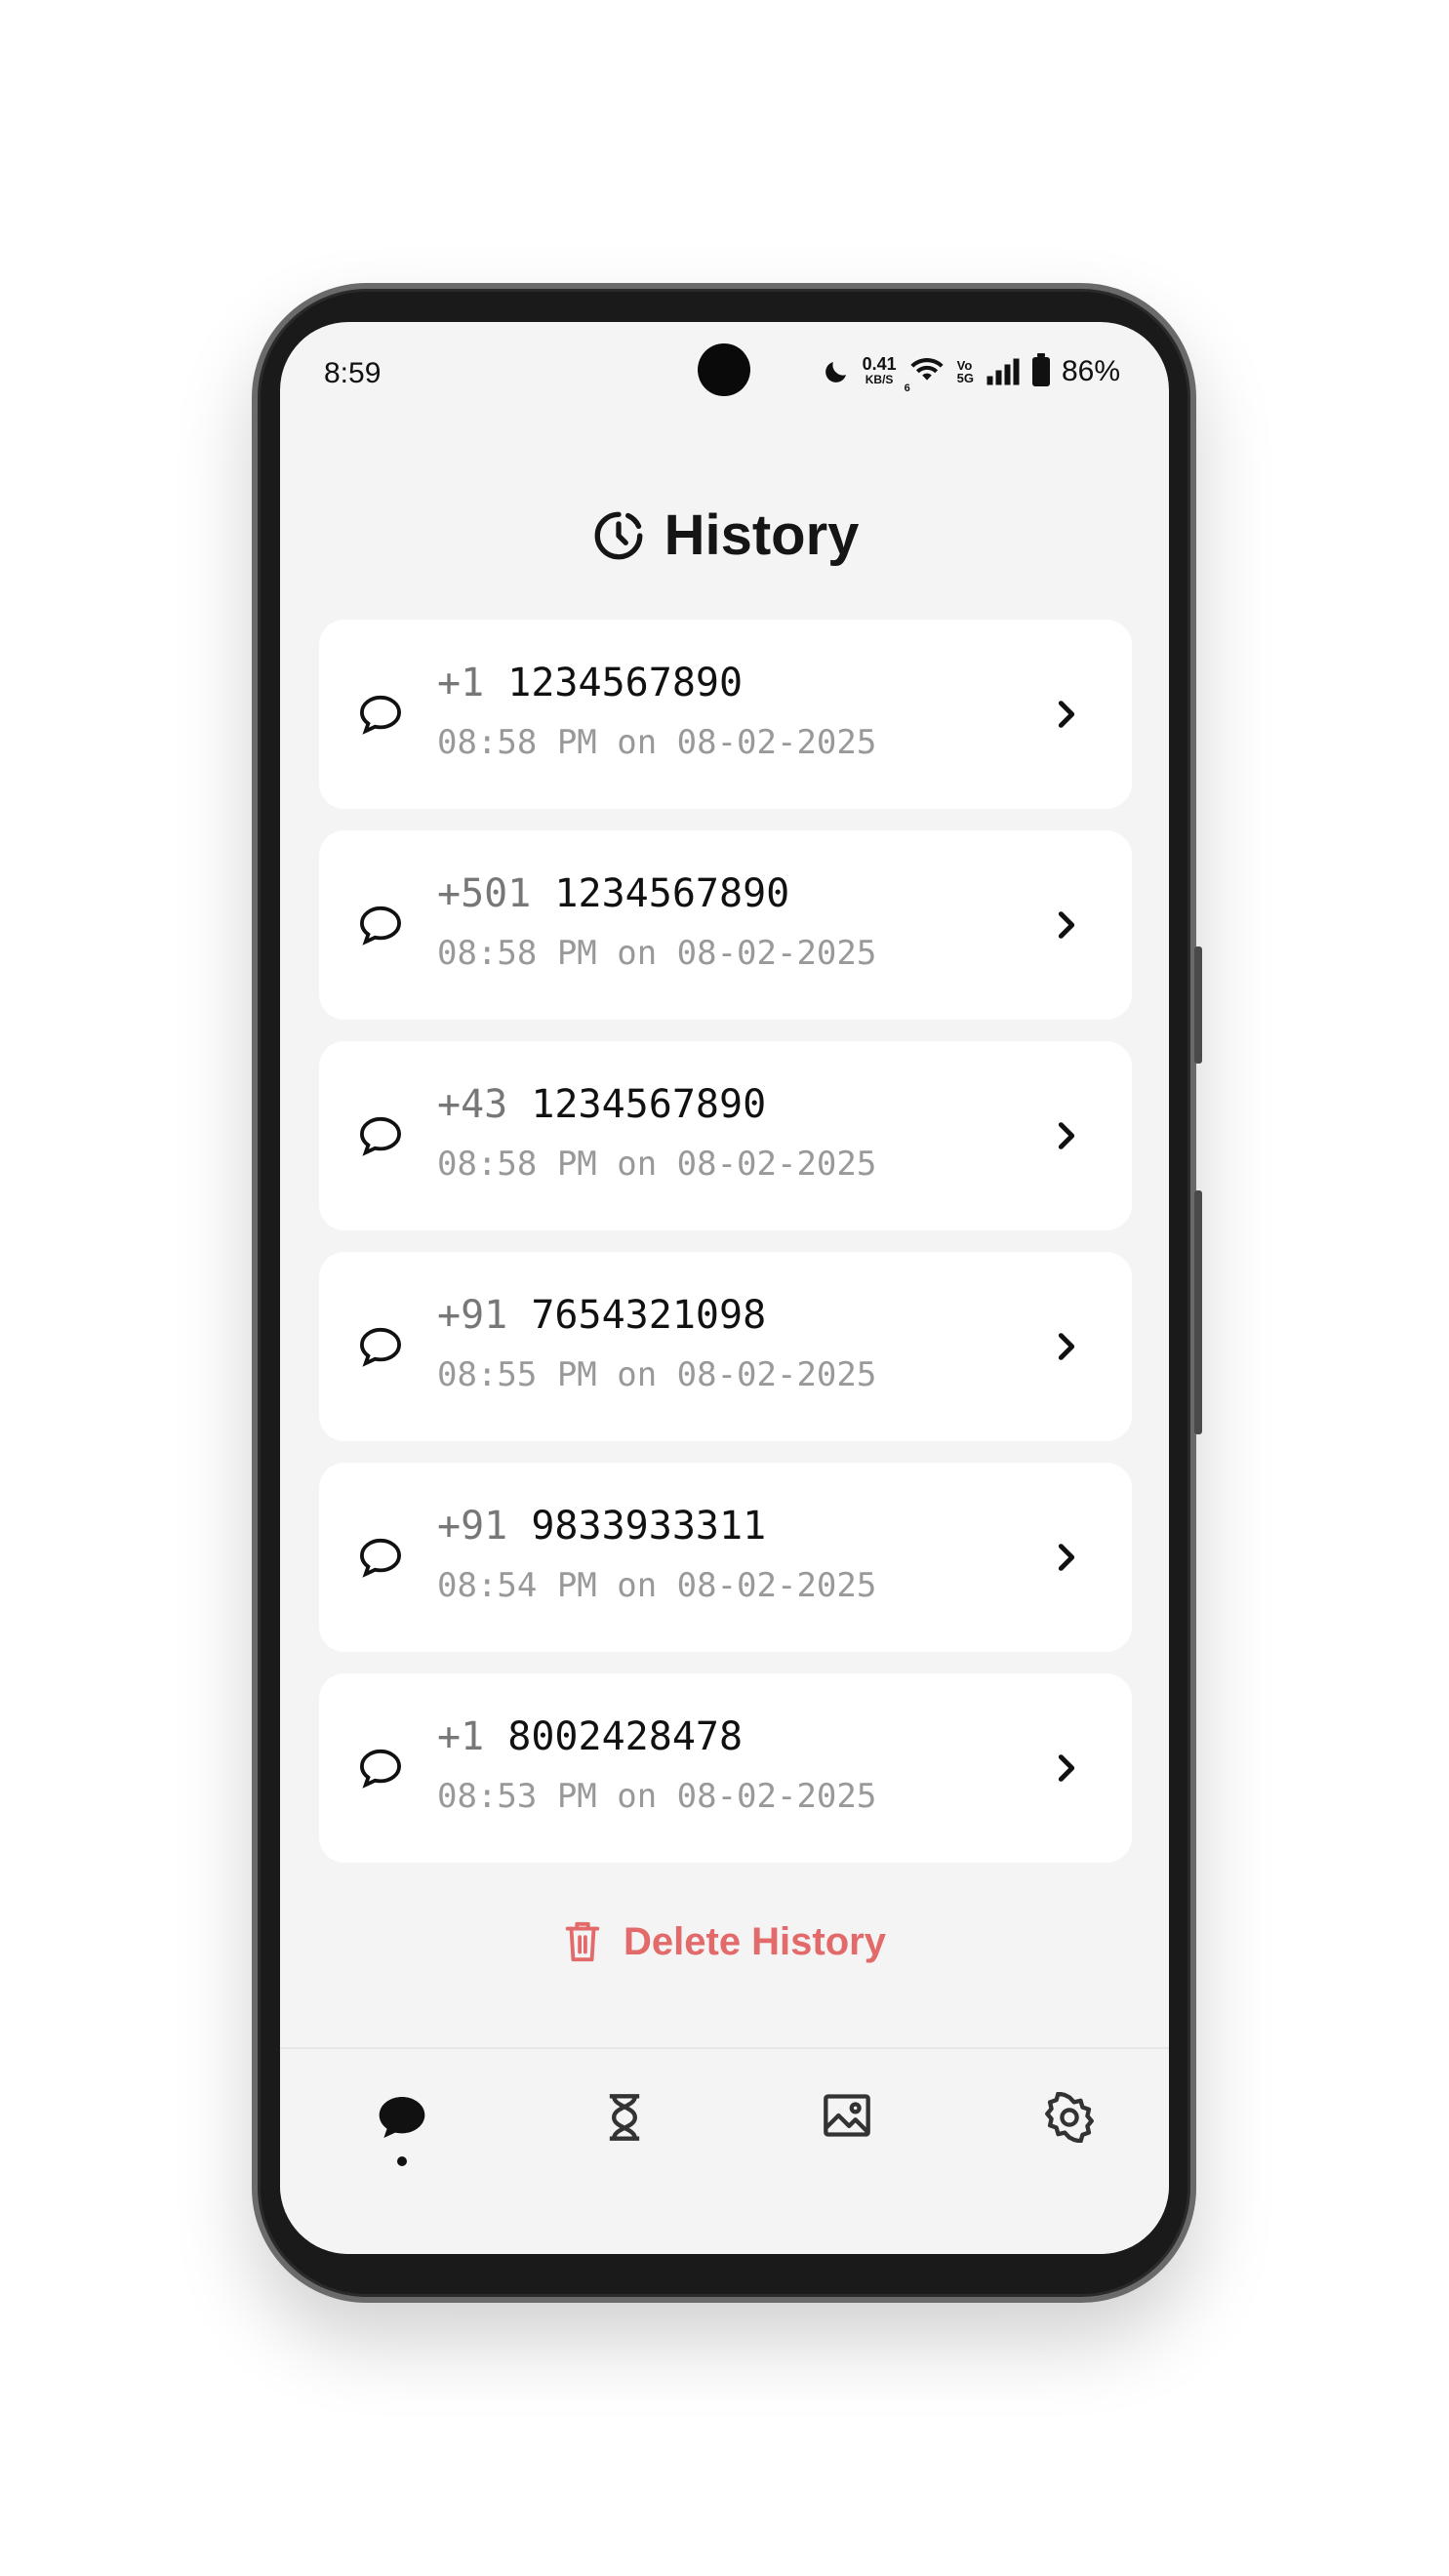 The image size is (1449, 2576). What do you see at coordinates (657, 1796) in the screenshot?
I see `timestamp: 08:53 PM on 08-02-2025` at bounding box center [657, 1796].